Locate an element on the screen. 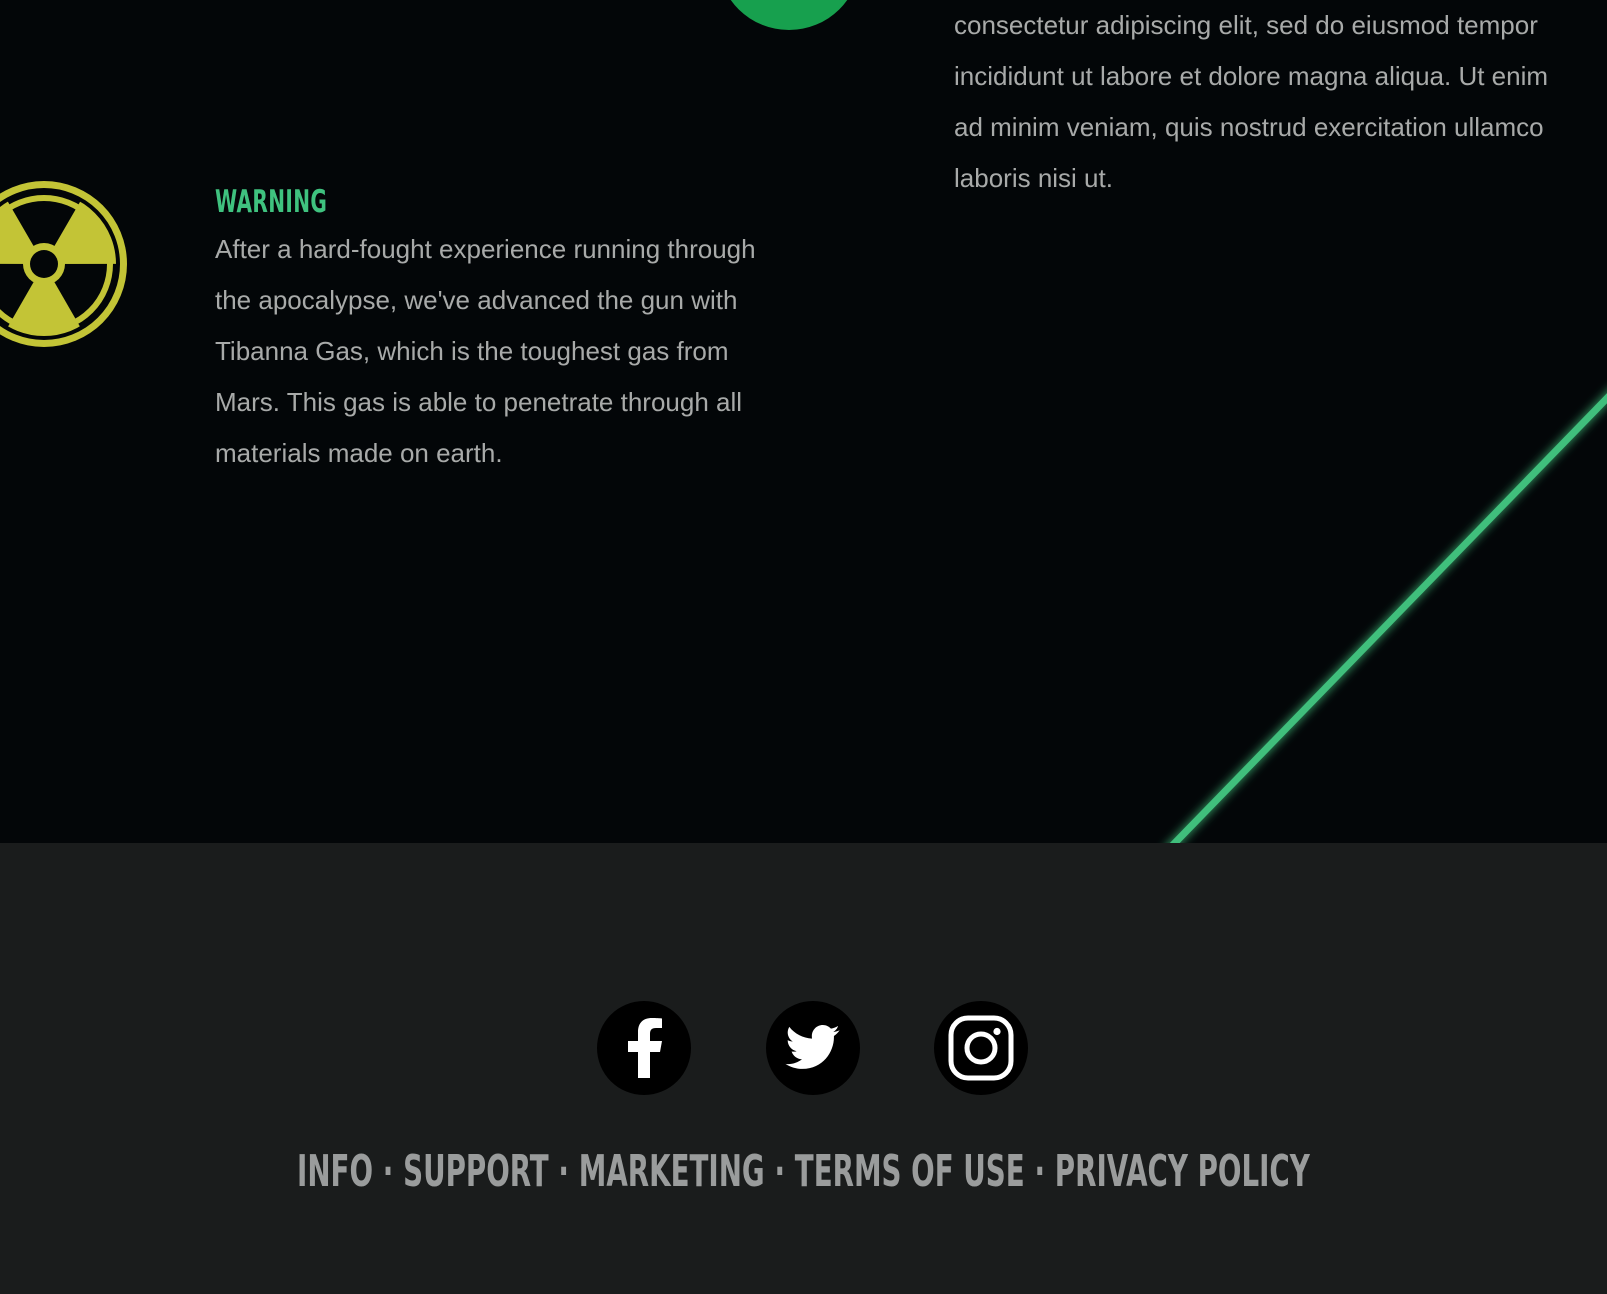  footer-link-privacy: PRIVACY POLICY is located at coordinates (1182, 1171).